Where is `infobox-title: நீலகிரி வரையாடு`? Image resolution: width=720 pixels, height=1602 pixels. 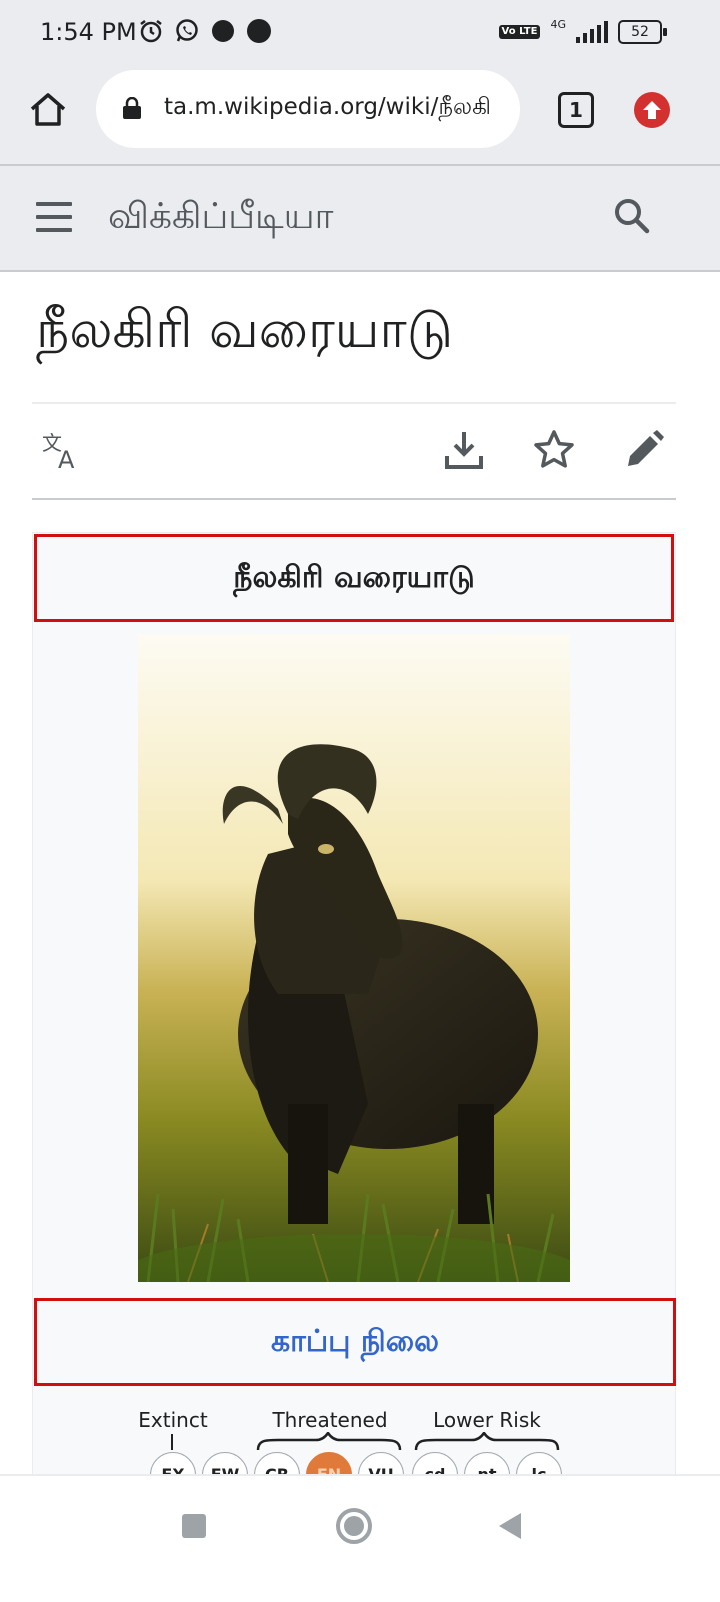 infobox-title: நீலகிரி வரையாடு is located at coordinates (354, 578).